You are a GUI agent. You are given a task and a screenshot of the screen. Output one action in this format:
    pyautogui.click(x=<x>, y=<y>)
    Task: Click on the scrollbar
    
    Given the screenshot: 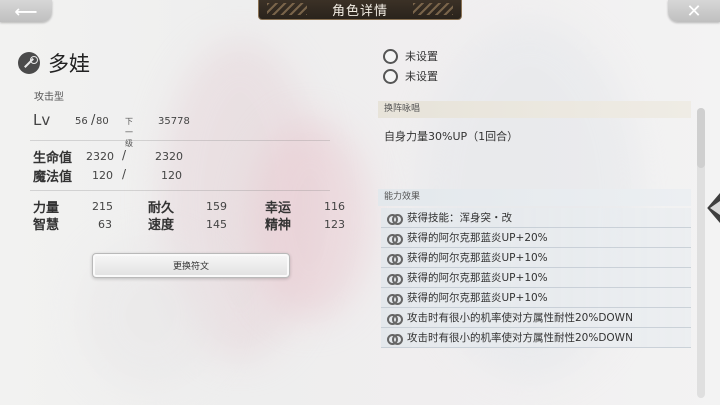 What is the action you would take?
    pyautogui.click(x=701, y=253)
    